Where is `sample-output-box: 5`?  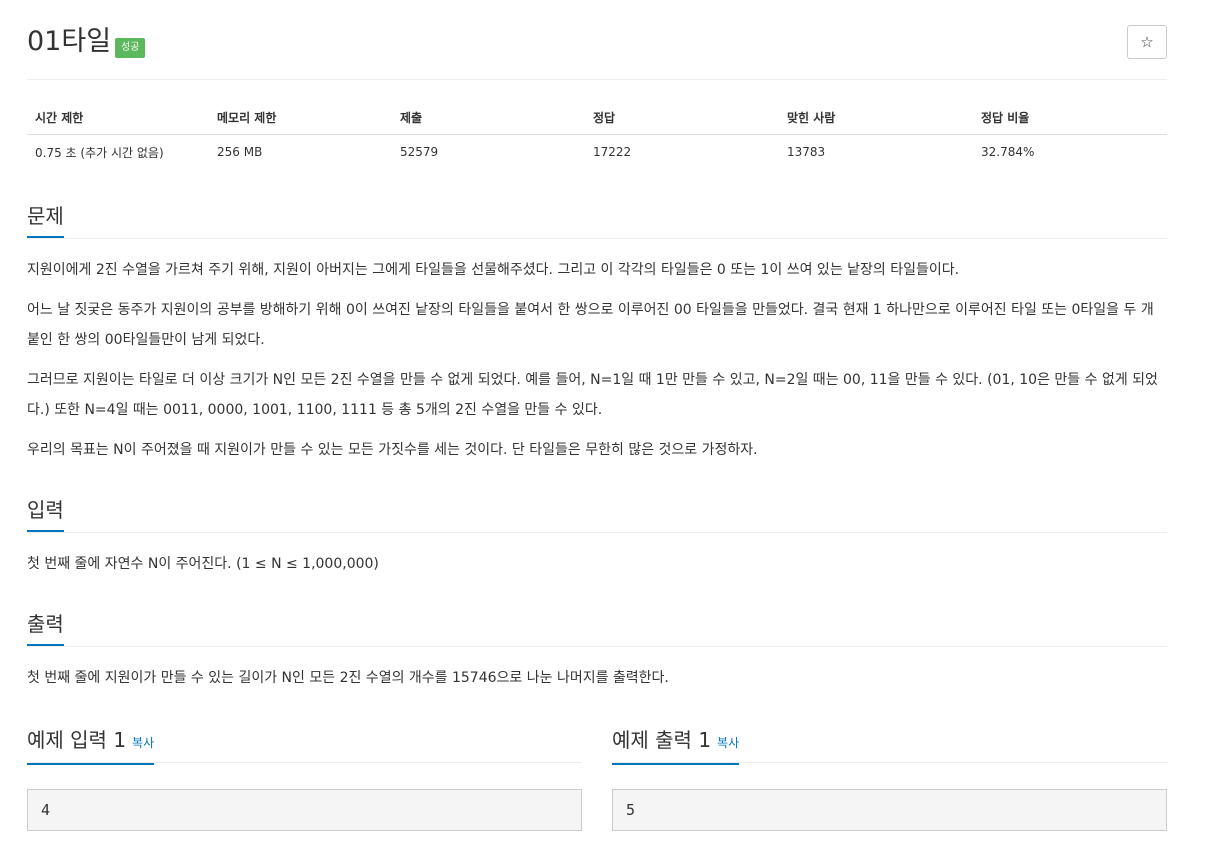
sample-output-box: 5 is located at coordinates (889, 810).